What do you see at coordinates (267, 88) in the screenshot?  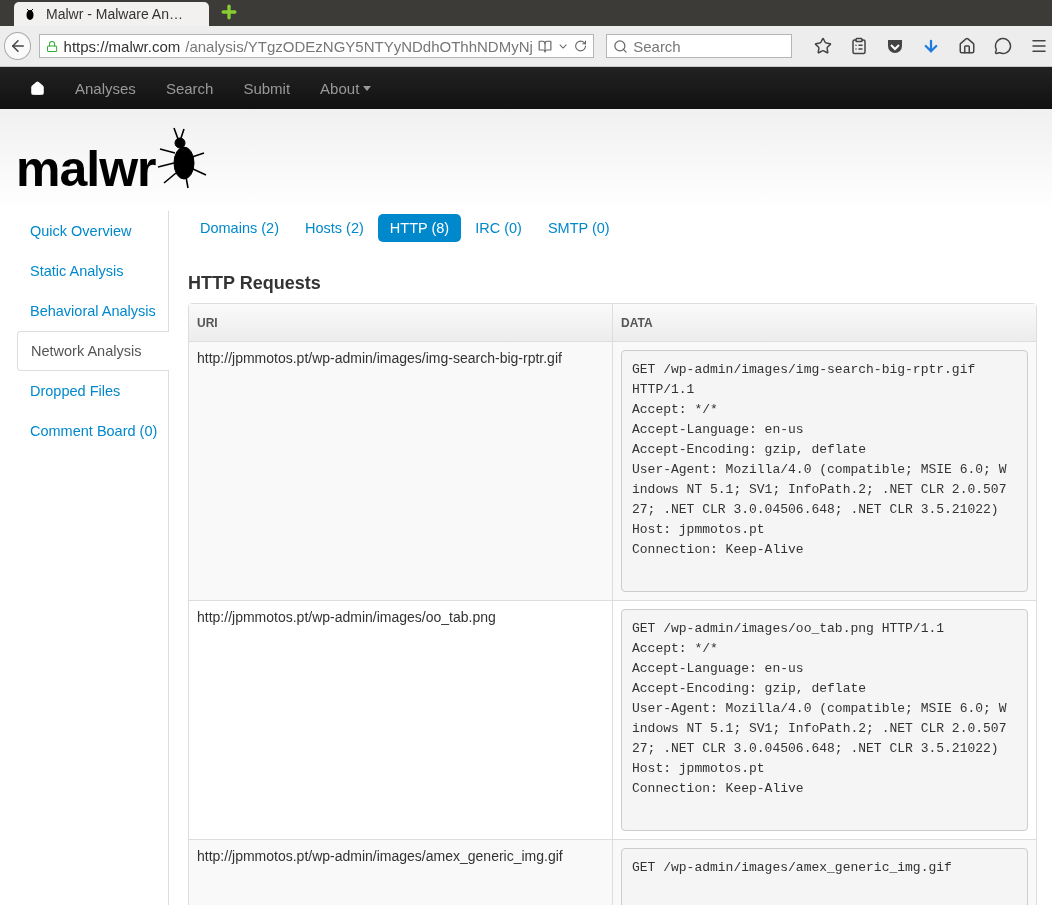 I see `nav-link: Submit` at bounding box center [267, 88].